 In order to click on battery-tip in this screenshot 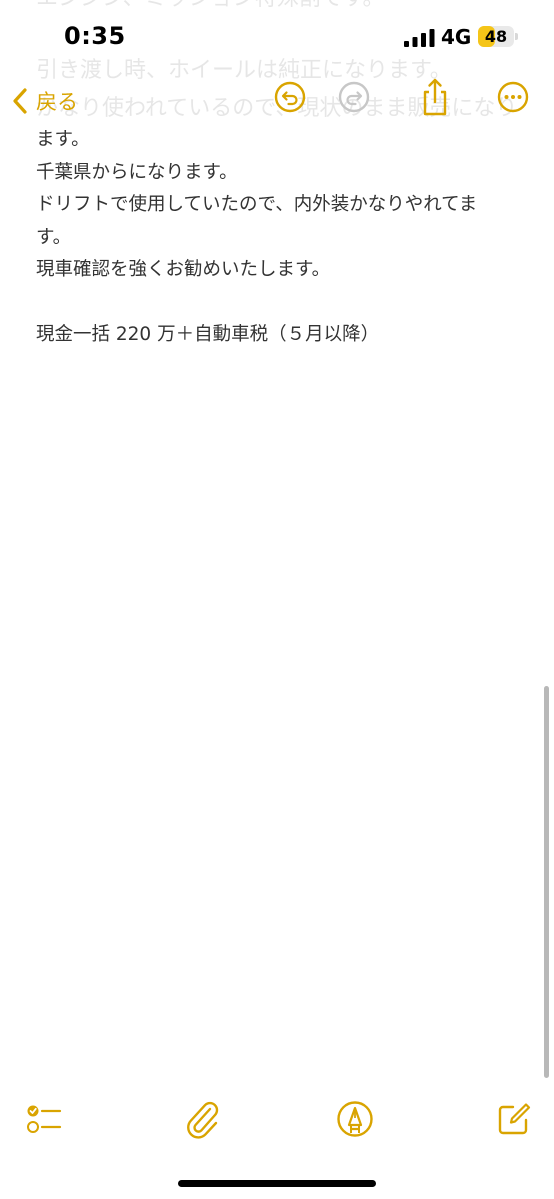, I will do `click(516, 36)`.